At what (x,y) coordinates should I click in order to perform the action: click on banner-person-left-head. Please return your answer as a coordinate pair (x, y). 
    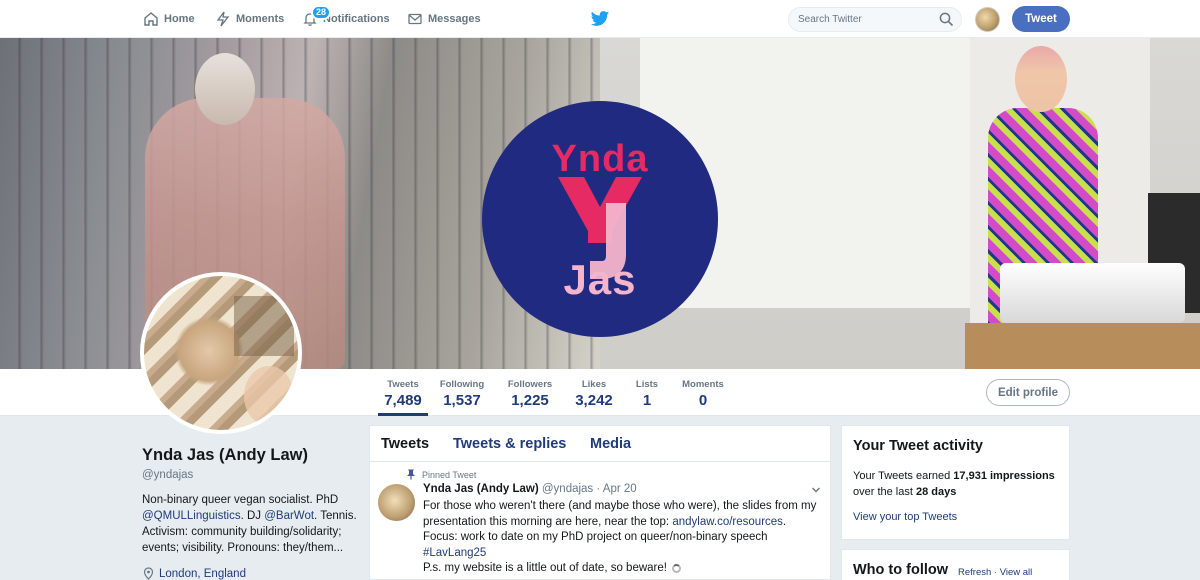
    Looking at the image, I should click on (225, 89).